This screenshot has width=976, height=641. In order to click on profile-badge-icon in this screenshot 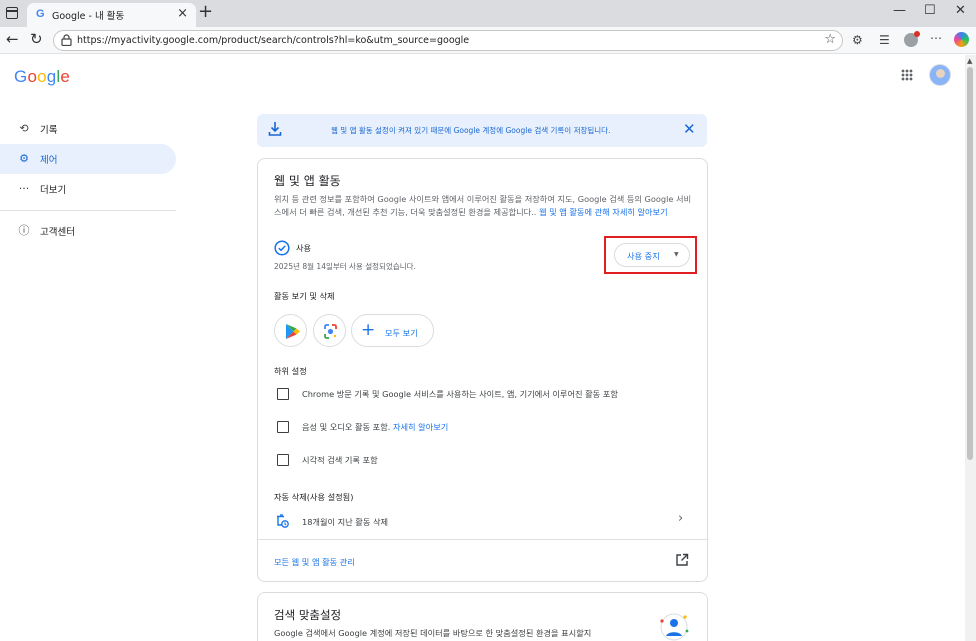, I will do `click(917, 34)`.